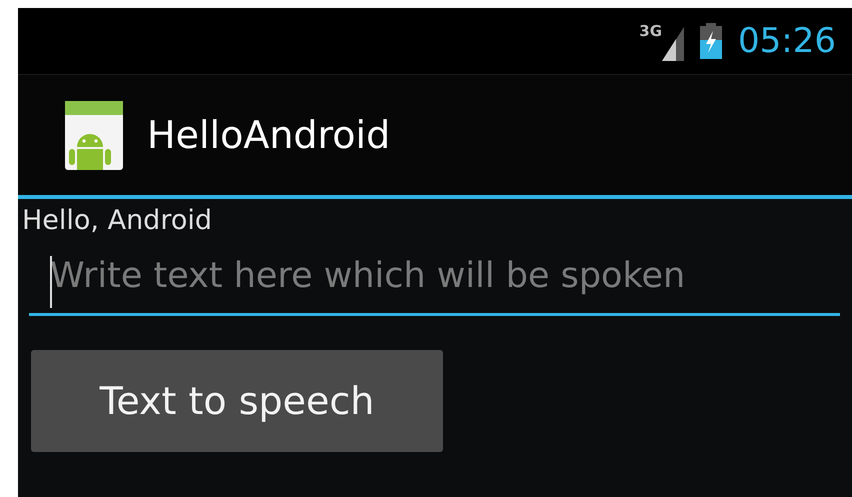 This screenshot has height=497, width=852. What do you see at coordinates (673, 44) in the screenshot?
I see `signal-icon` at bounding box center [673, 44].